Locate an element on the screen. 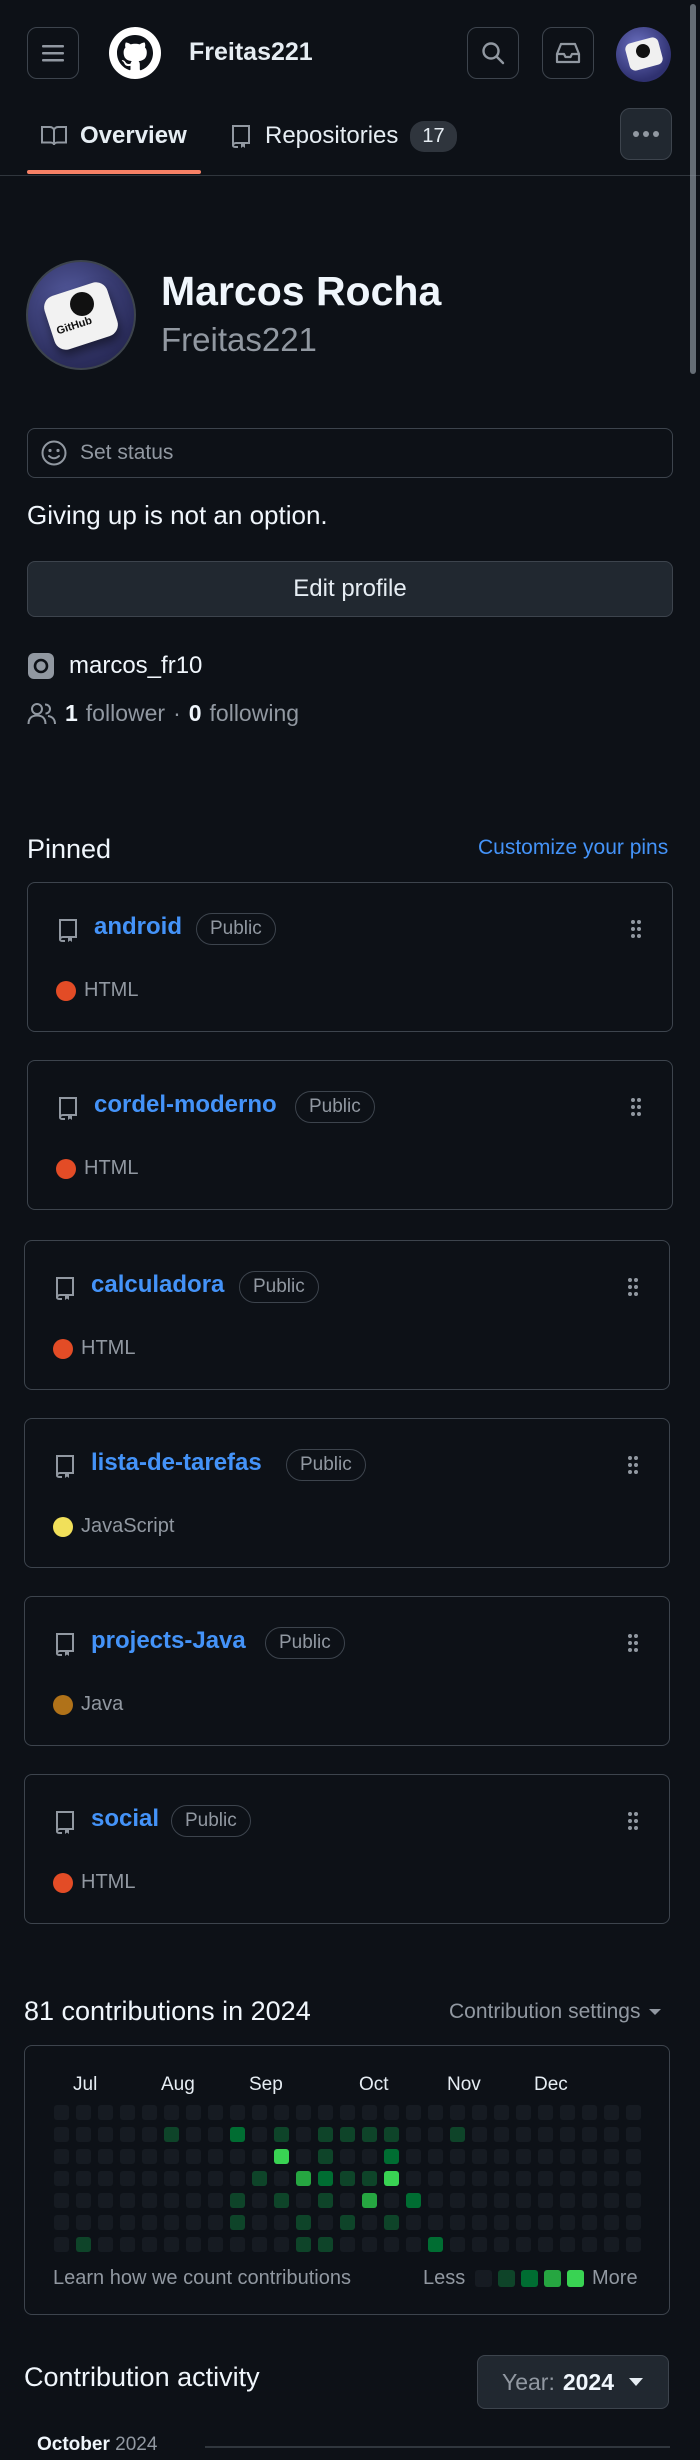 The width and height of the screenshot is (700, 2460). followers-count: 1 is located at coordinates (71, 713).